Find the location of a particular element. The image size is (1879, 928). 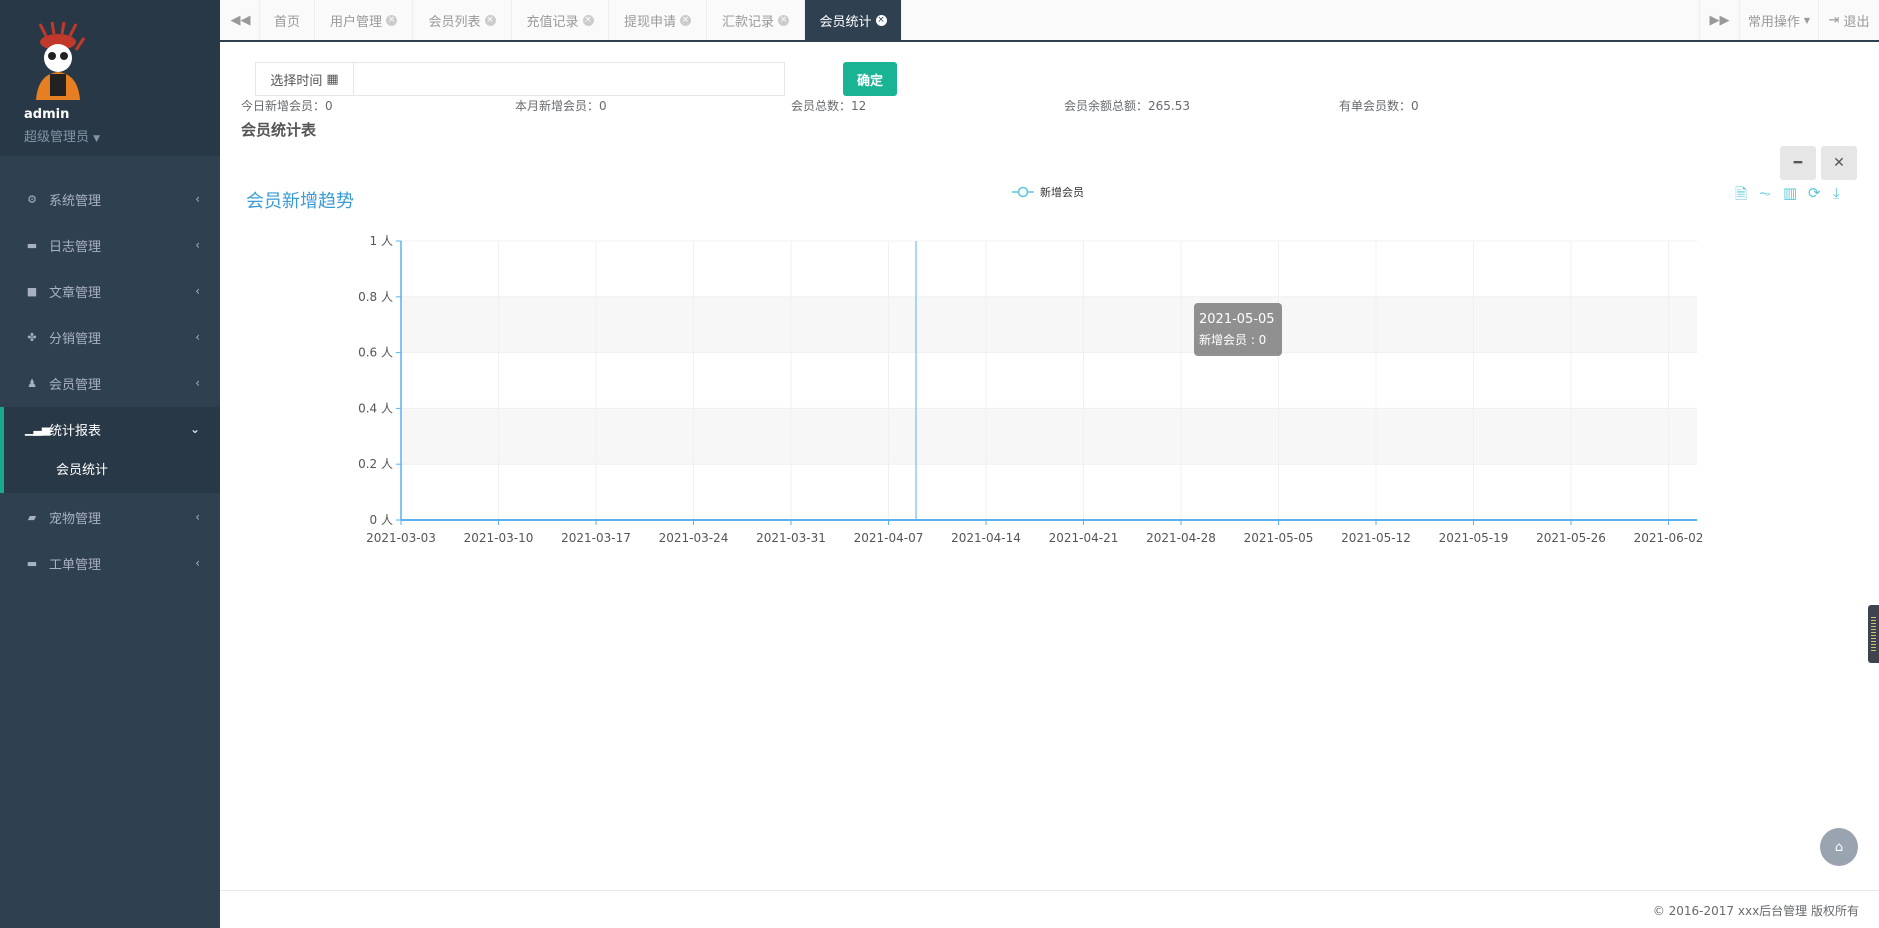

x-tick-label: 2021-03-17 is located at coordinates (596, 538).